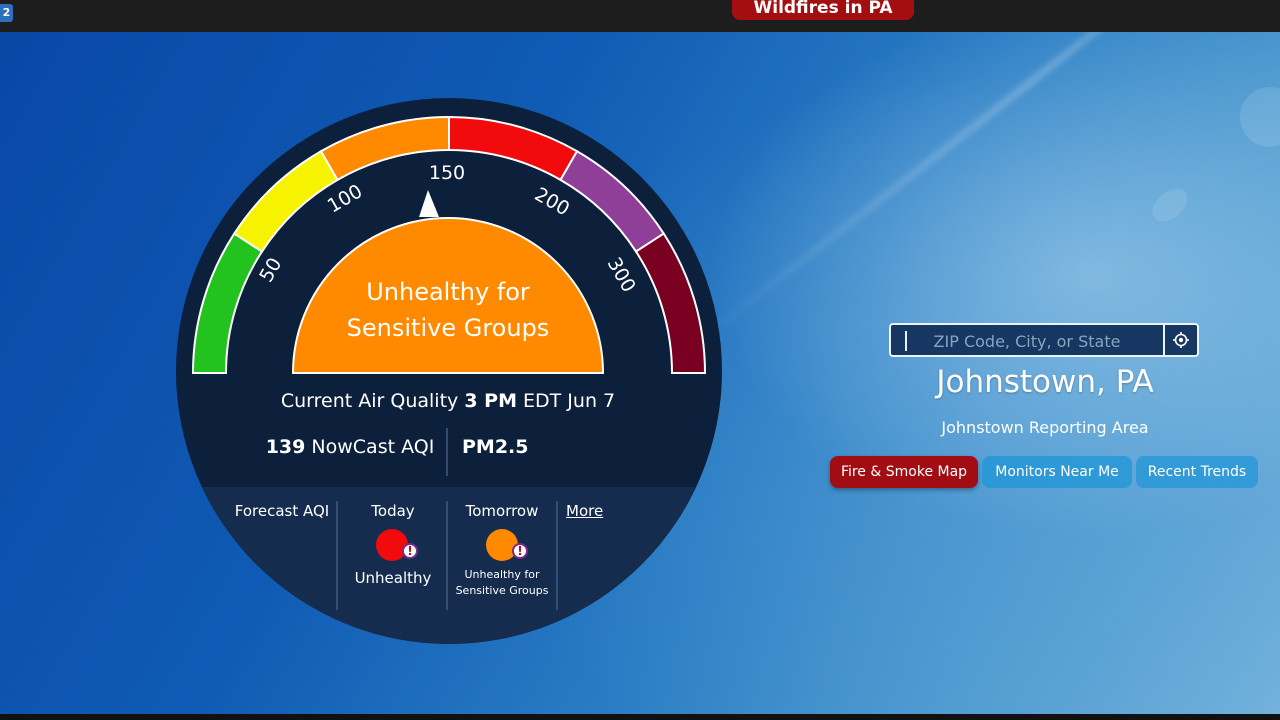  I want to click on forecast-more-link: More, so click(584, 511).